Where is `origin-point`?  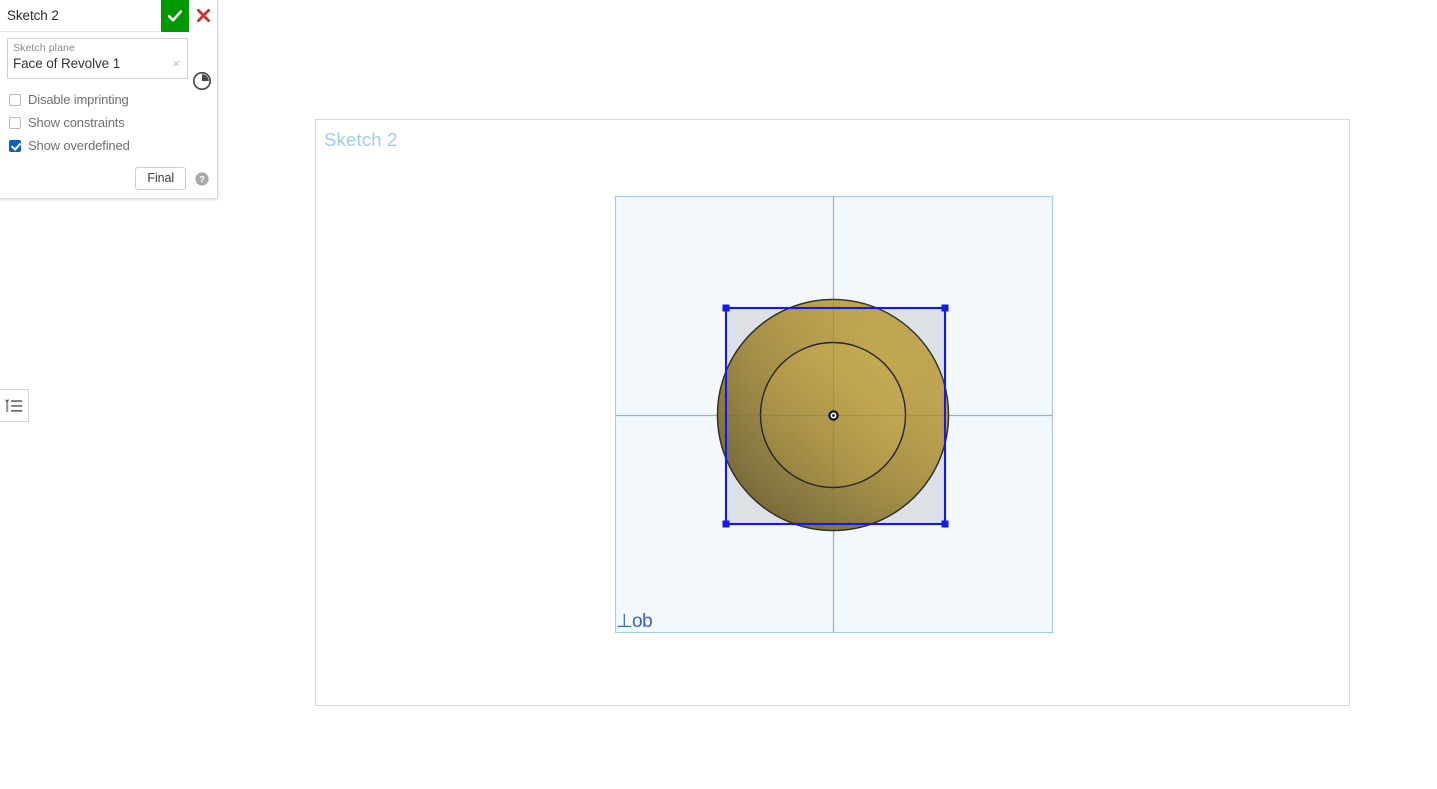 origin-point is located at coordinates (833, 415).